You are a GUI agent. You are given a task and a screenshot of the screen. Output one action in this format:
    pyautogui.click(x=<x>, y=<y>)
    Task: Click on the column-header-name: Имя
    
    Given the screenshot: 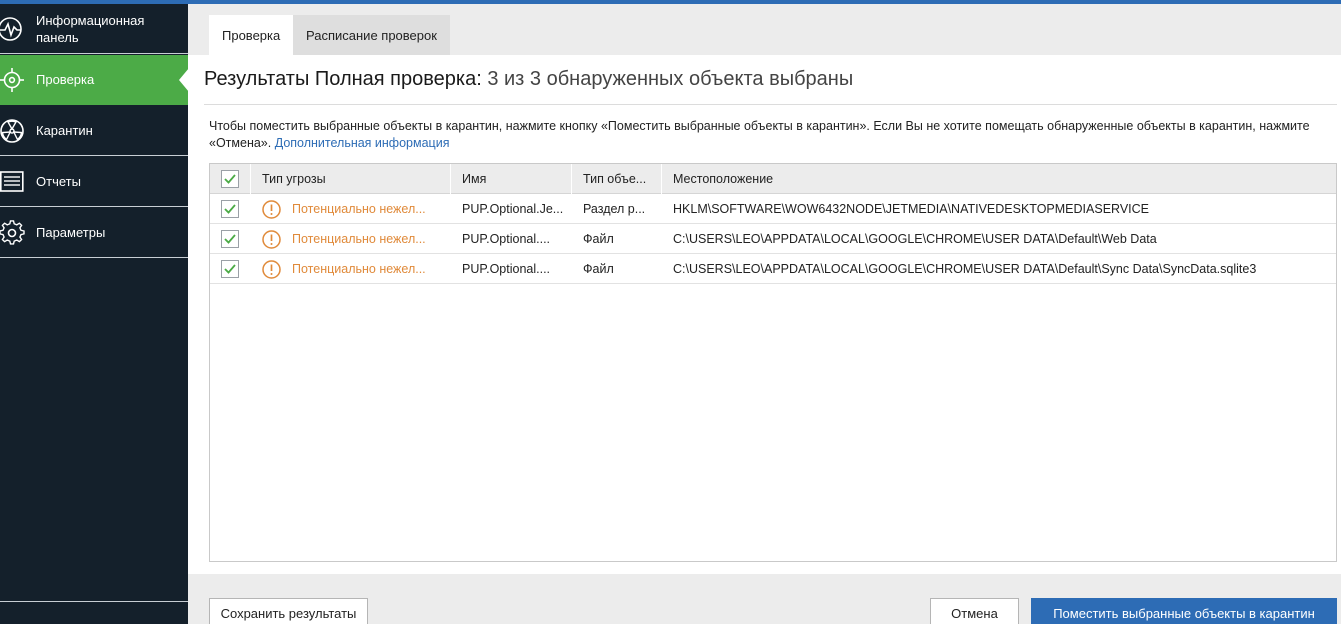 What is the action you would take?
    pyautogui.click(x=512, y=179)
    